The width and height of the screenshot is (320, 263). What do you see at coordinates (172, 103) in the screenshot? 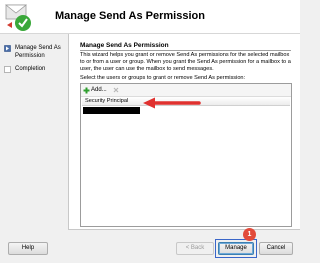
I see `annotation-arrow-icon` at bounding box center [172, 103].